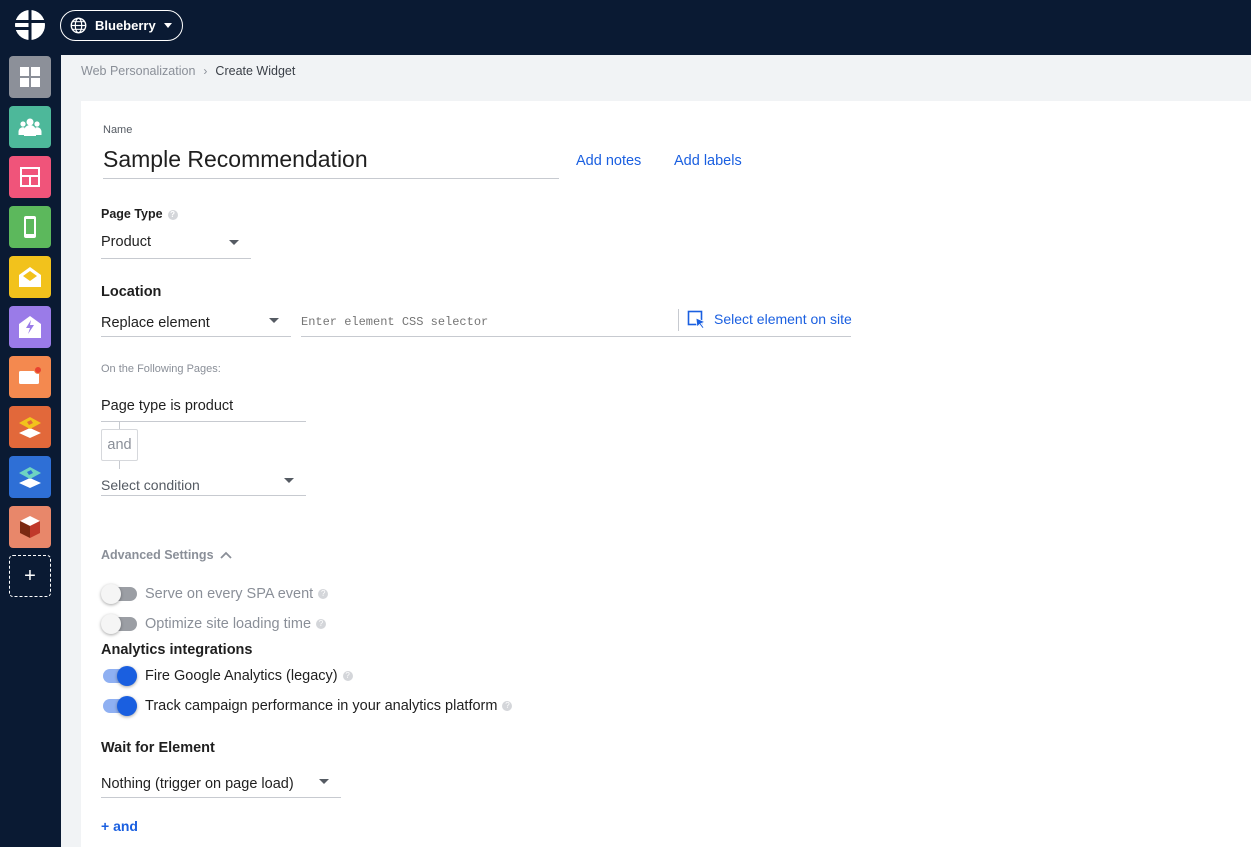 This screenshot has width=1251, height=847. Describe the element at coordinates (697, 320) in the screenshot. I see `select-cursor-icon` at that location.